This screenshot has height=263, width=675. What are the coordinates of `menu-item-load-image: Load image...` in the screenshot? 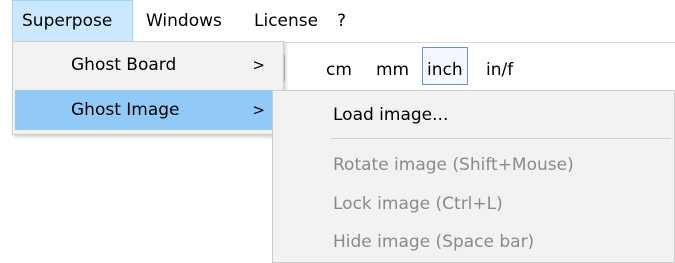 It's located at (474, 115).